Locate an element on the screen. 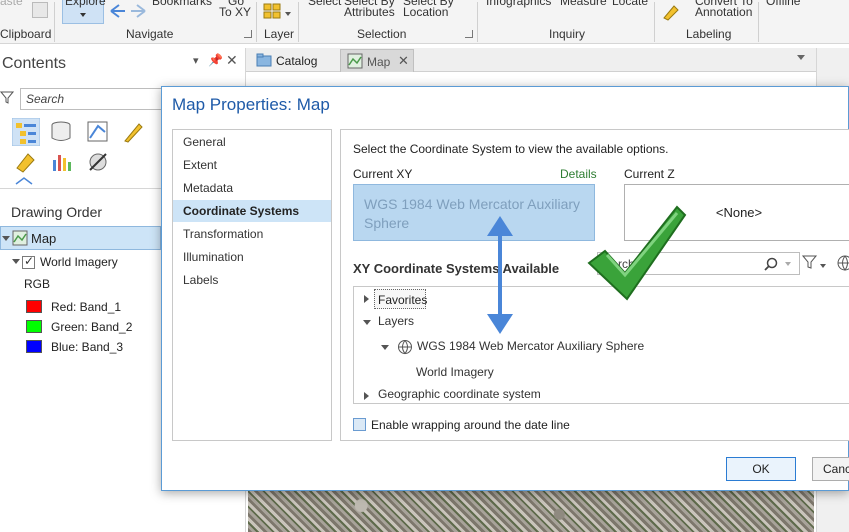 Image resolution: width=849 pixels, height=532 pixels. tree-world-imagery: World Imagery is located at coordinates (455, 372).